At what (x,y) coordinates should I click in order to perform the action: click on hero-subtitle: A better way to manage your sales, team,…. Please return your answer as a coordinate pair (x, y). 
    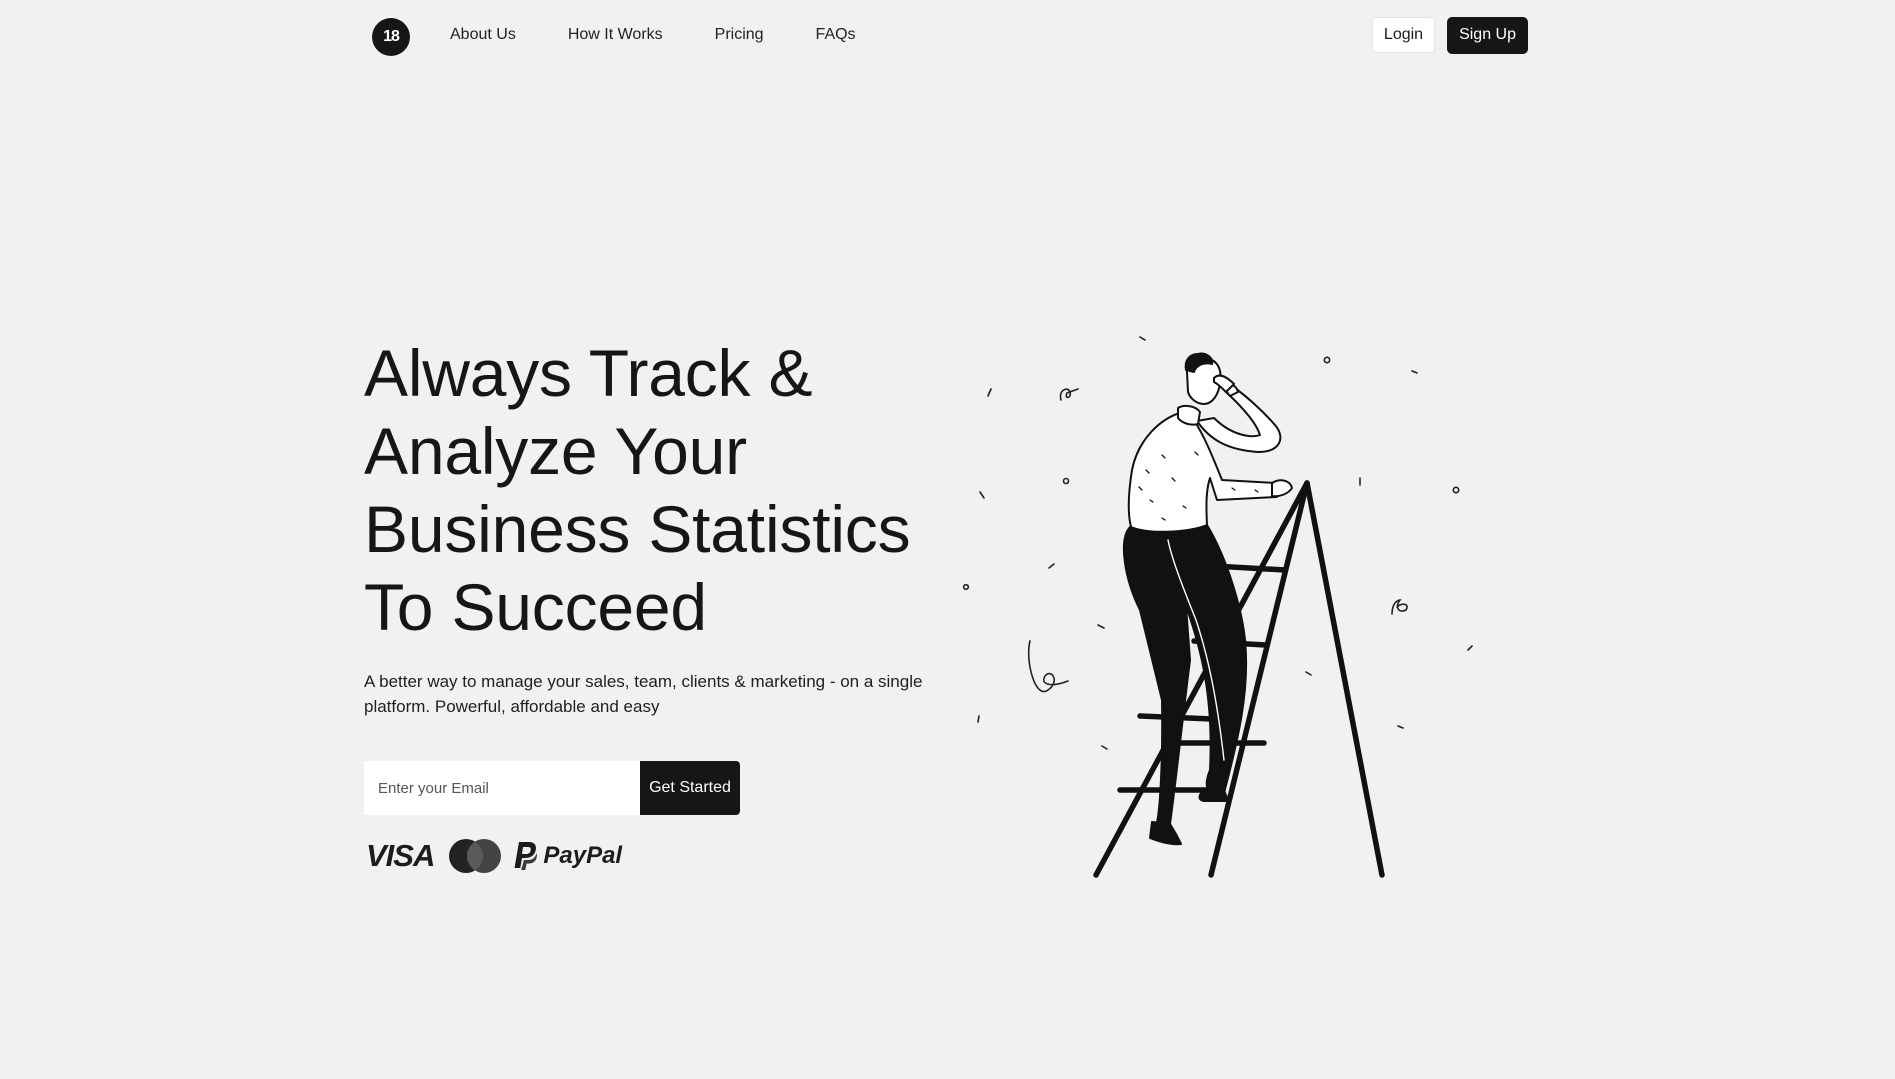
    Looking at the image, I should click on (643, 694).